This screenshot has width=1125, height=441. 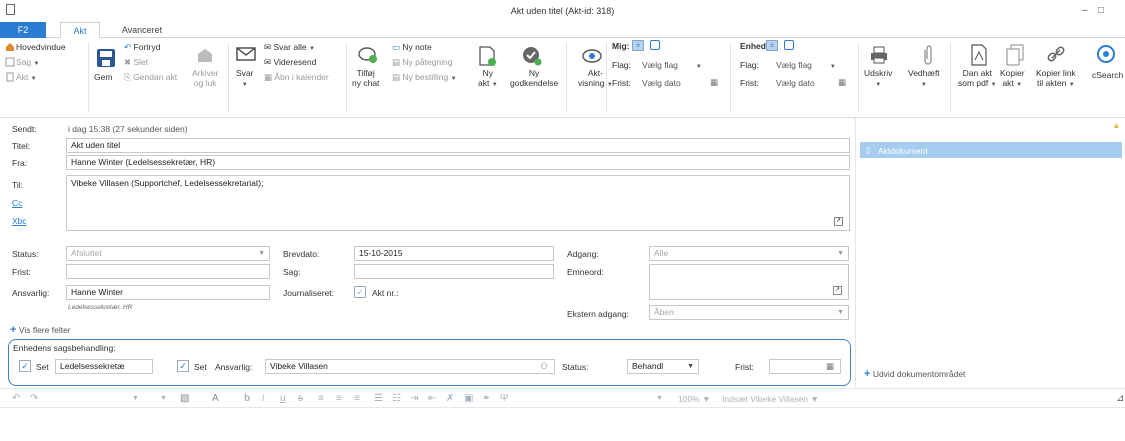 I want to click on align-right-icon: ≡, so click(x=357, y=398).